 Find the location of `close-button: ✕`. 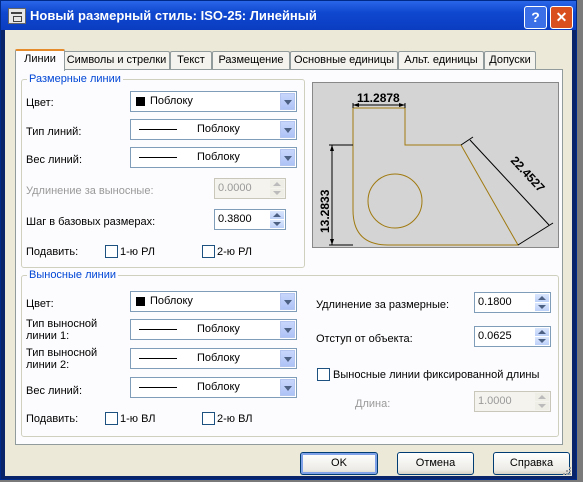

close-button: ✕ is located at coordinates (561, 17).